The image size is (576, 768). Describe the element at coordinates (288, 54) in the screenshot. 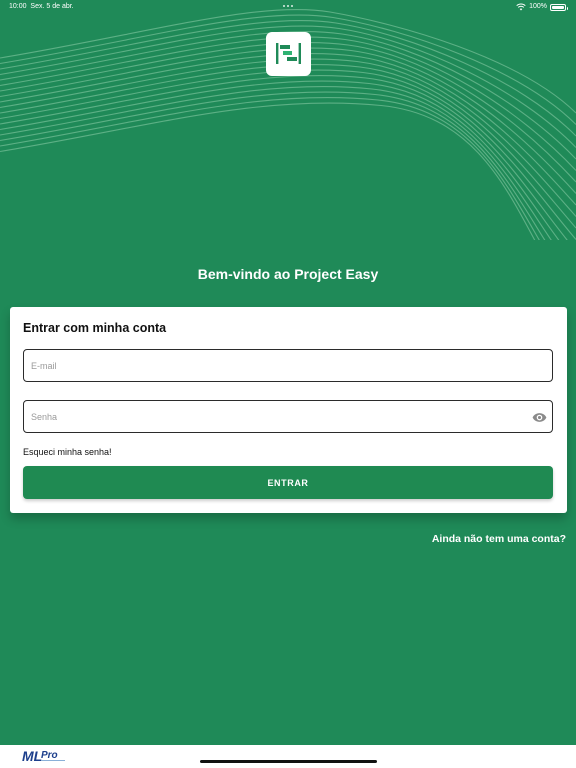

I see `project-easy-logo-icon` at that location.